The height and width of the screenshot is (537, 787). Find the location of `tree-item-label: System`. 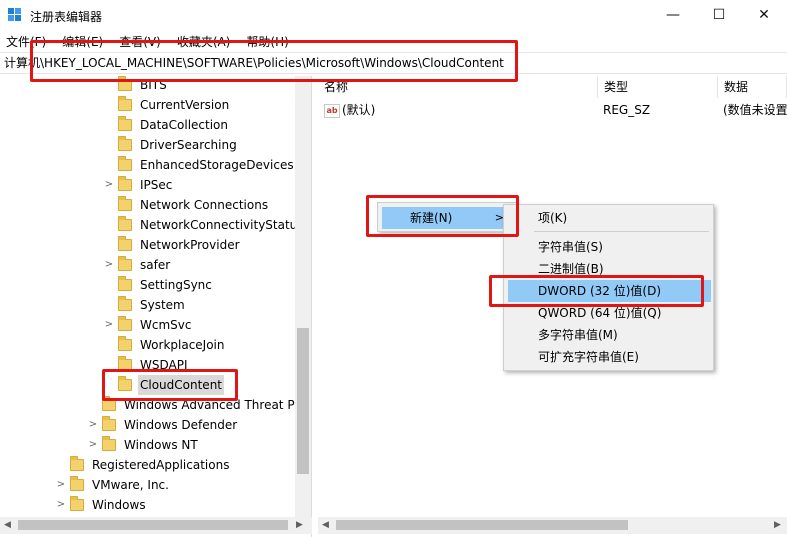

tree-item-label: System is located at coordinates (162, 305).